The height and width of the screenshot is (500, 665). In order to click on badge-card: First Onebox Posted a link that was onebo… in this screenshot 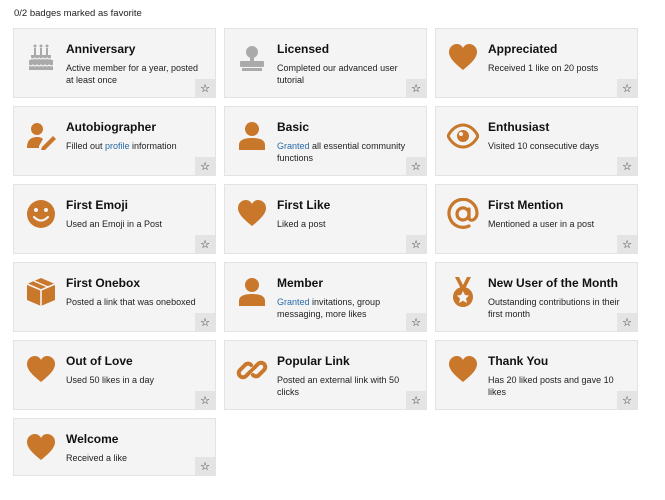, I will do `click(114, 297)`.